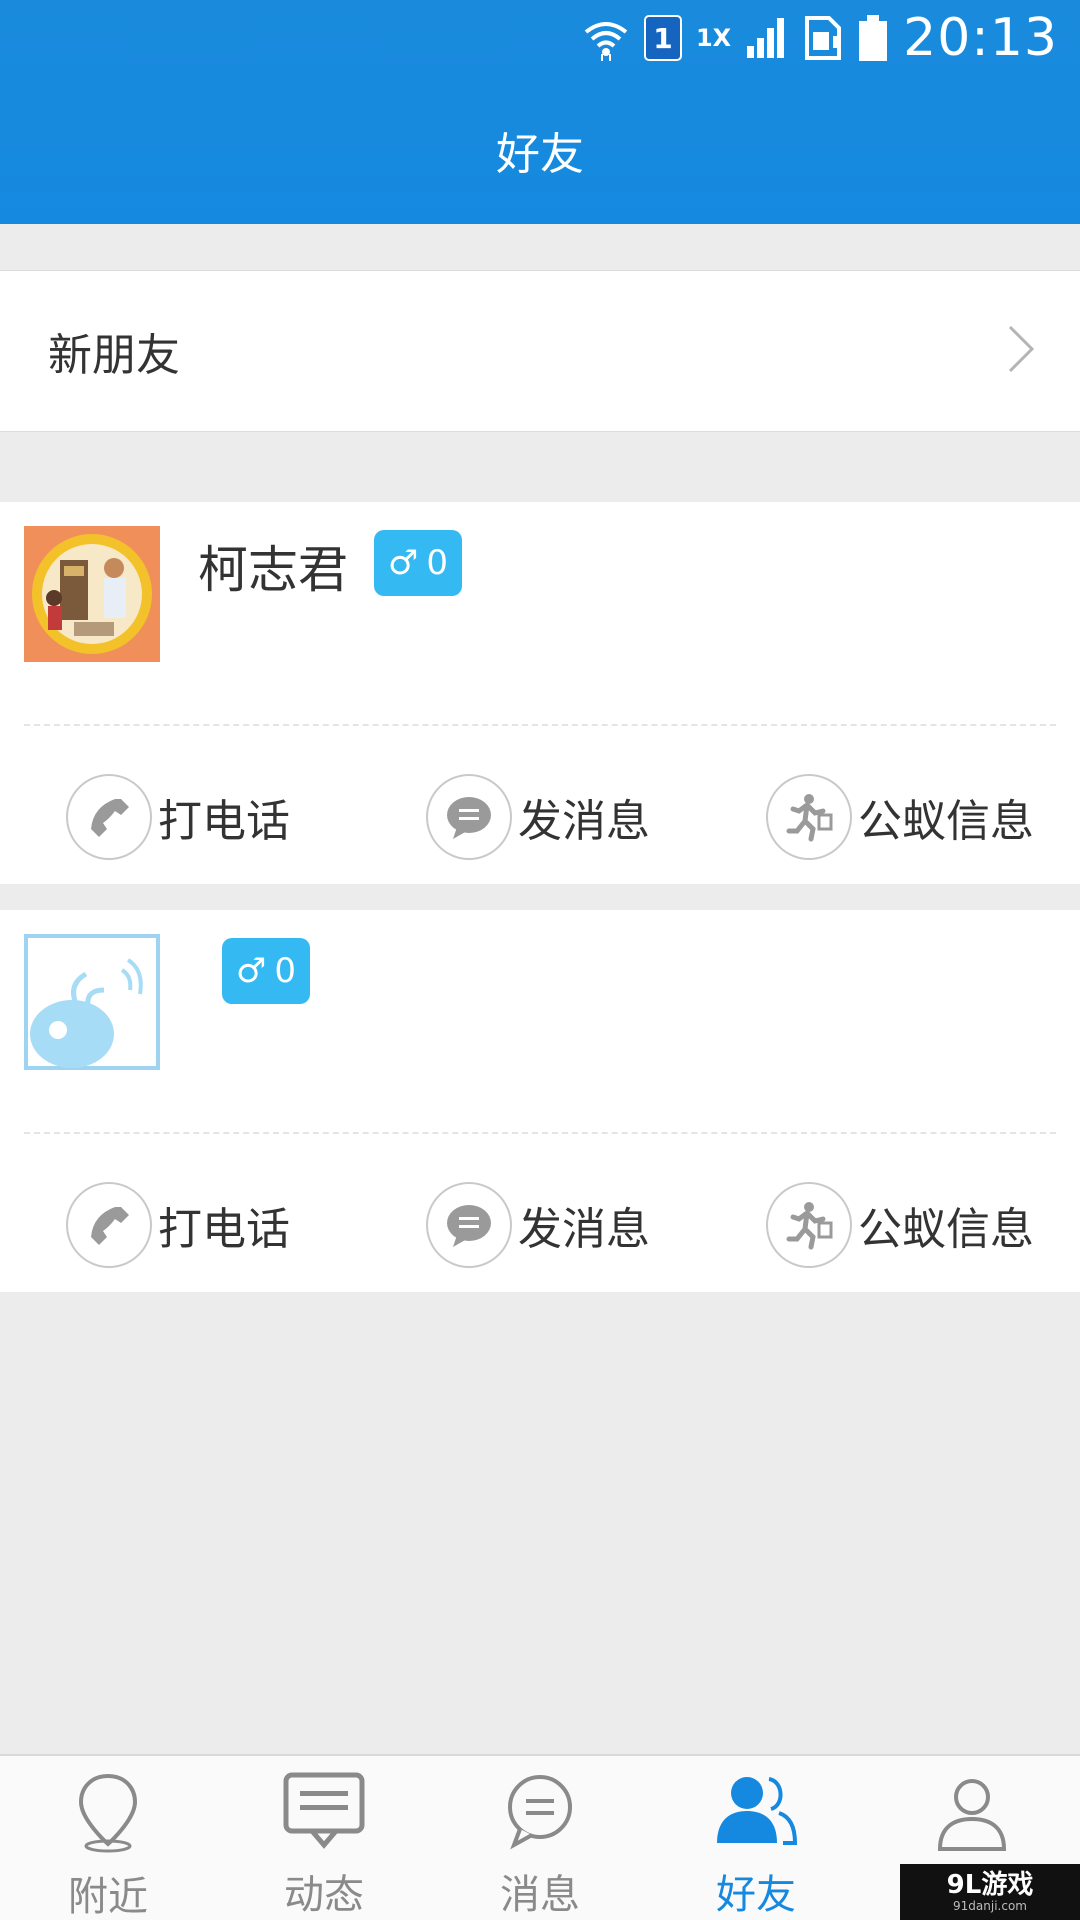 This screenshot has width=1080, height=1920. I want to click on profile-icon, so click(972, 1815).